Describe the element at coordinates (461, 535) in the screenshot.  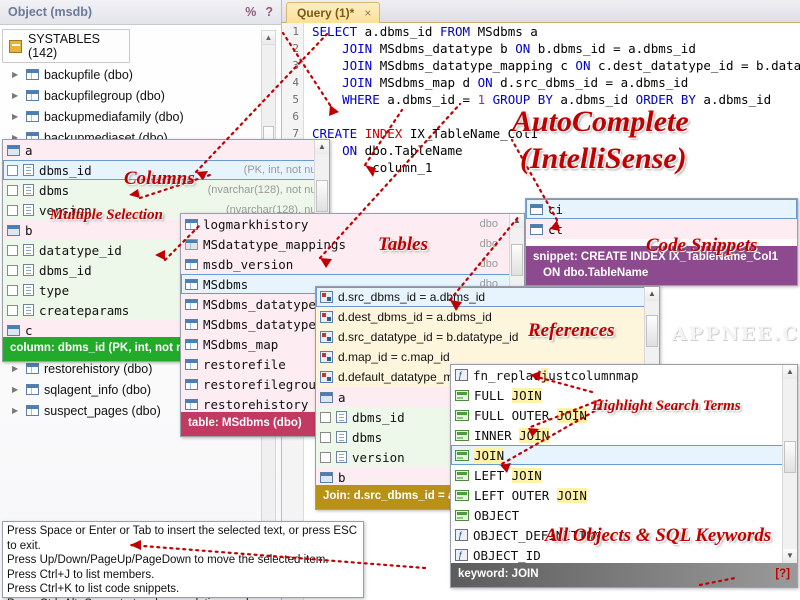
I see `function-icon` at that location.